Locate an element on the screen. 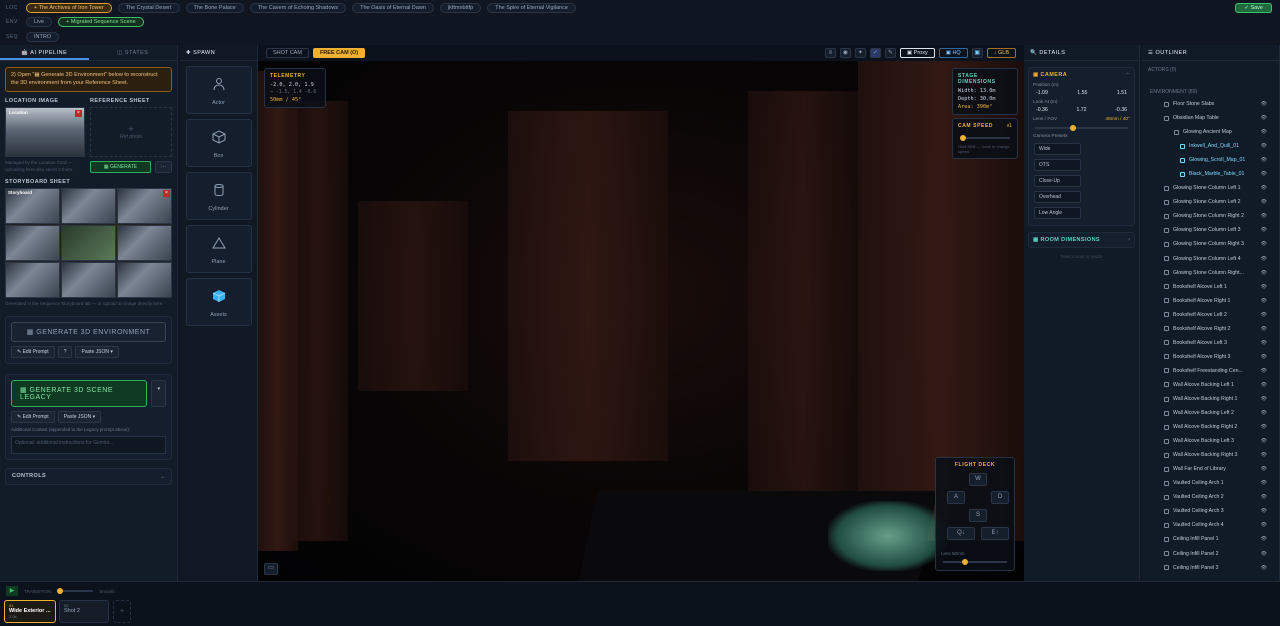 The image size is (1280, 626). reference-upload: + Ref photo is located at coordinates (131, 132).